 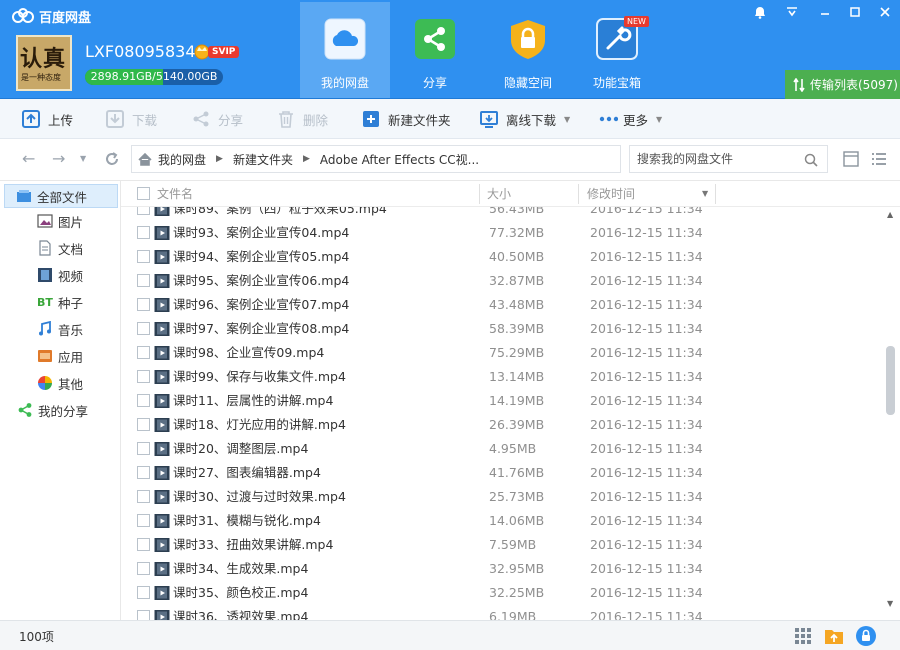 I want to click on svip-badge: SVIP, so click(x=224, y=52).